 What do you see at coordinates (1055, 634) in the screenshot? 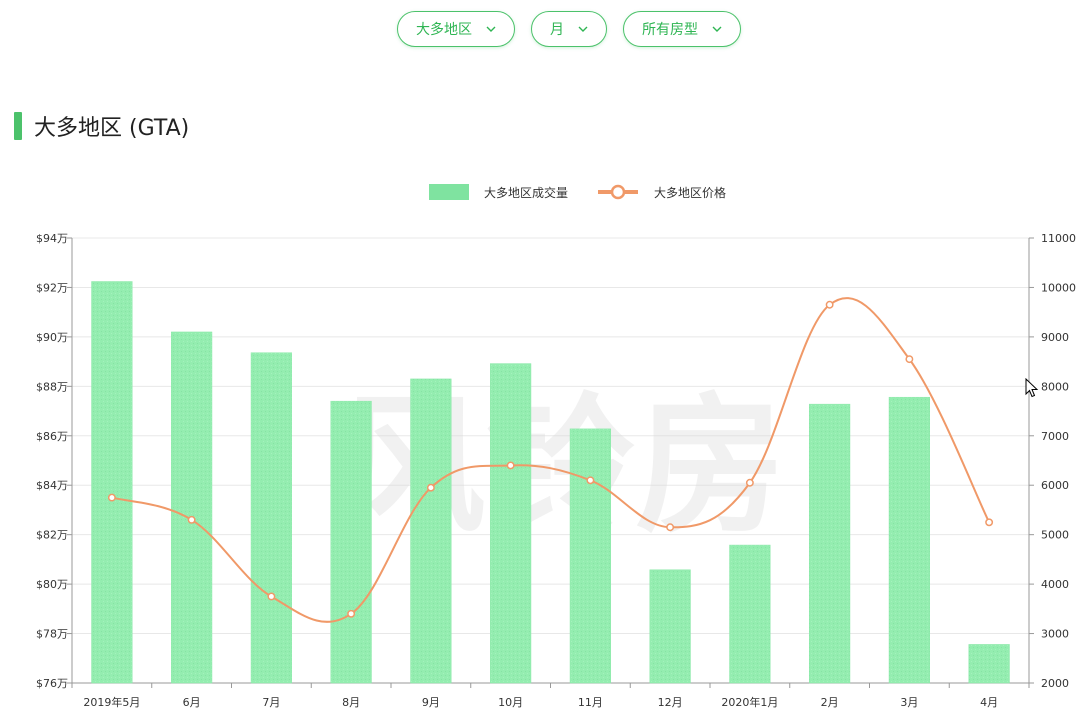
I see `y-right-tick-label: 3000` at bounding box center [1055, 634].